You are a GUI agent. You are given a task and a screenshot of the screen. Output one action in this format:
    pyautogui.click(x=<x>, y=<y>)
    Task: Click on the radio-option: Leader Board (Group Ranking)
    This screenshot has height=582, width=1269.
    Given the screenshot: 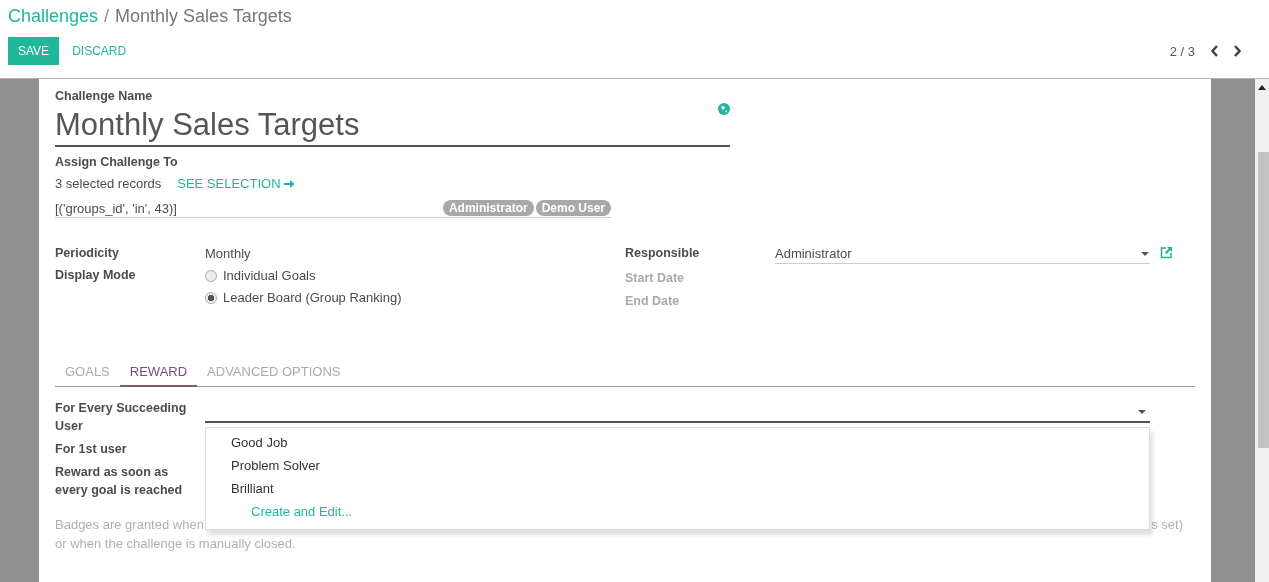 What is the action you would take?
    pyautogui.click(x=303, y=297)
    